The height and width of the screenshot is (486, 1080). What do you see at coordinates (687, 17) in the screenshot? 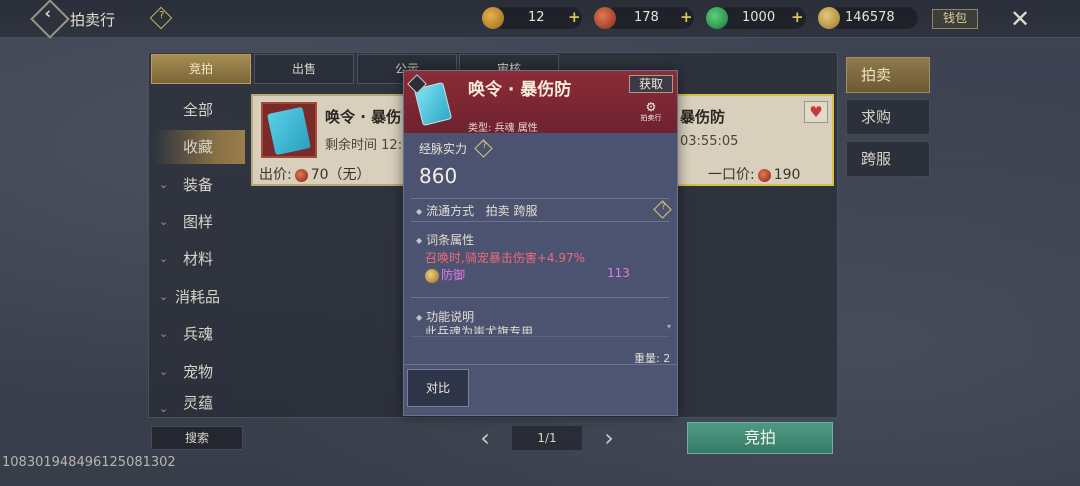
I see `add-currency-2-button: +` at bounding box center [687, 17].